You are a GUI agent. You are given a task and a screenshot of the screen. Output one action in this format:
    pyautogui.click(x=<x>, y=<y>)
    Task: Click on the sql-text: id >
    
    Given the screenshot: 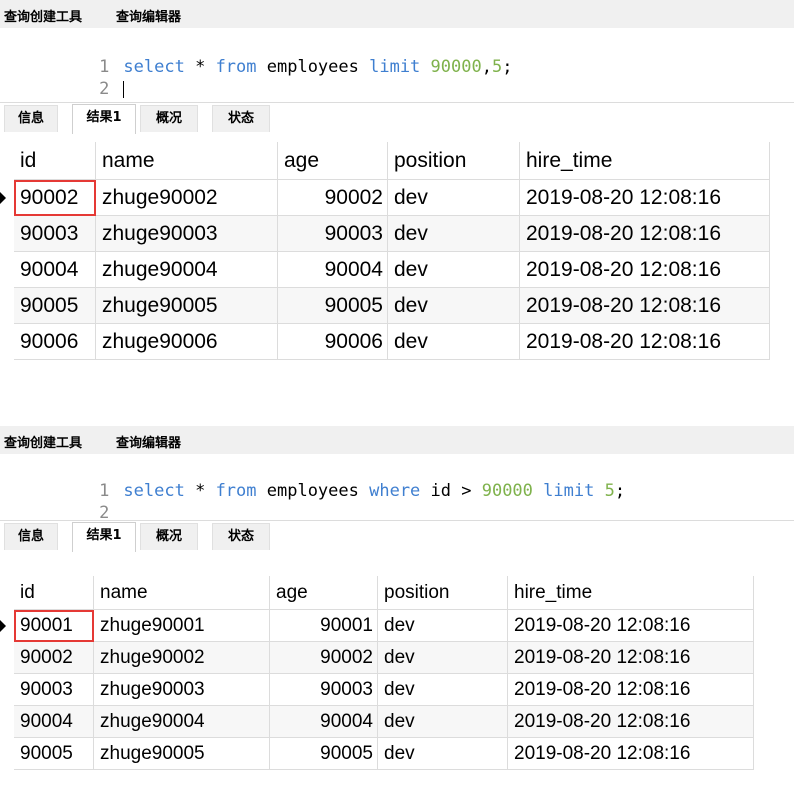 What is the action you would take?
    pyautogui.click(x=451, y=491)
    